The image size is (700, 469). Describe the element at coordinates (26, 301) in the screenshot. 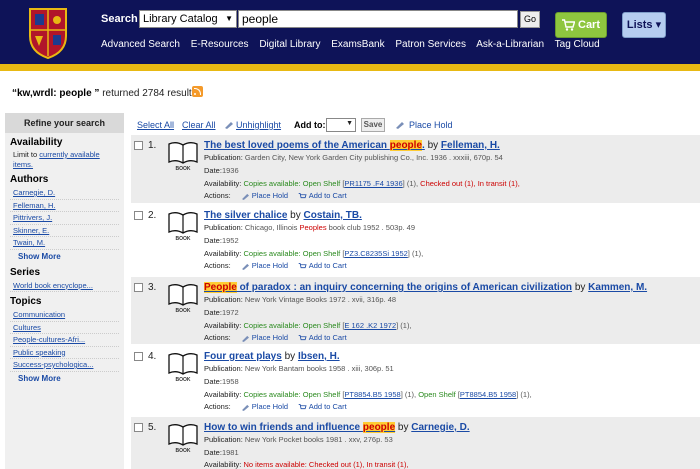

I see `facet-title-topics: Topics` at that location.